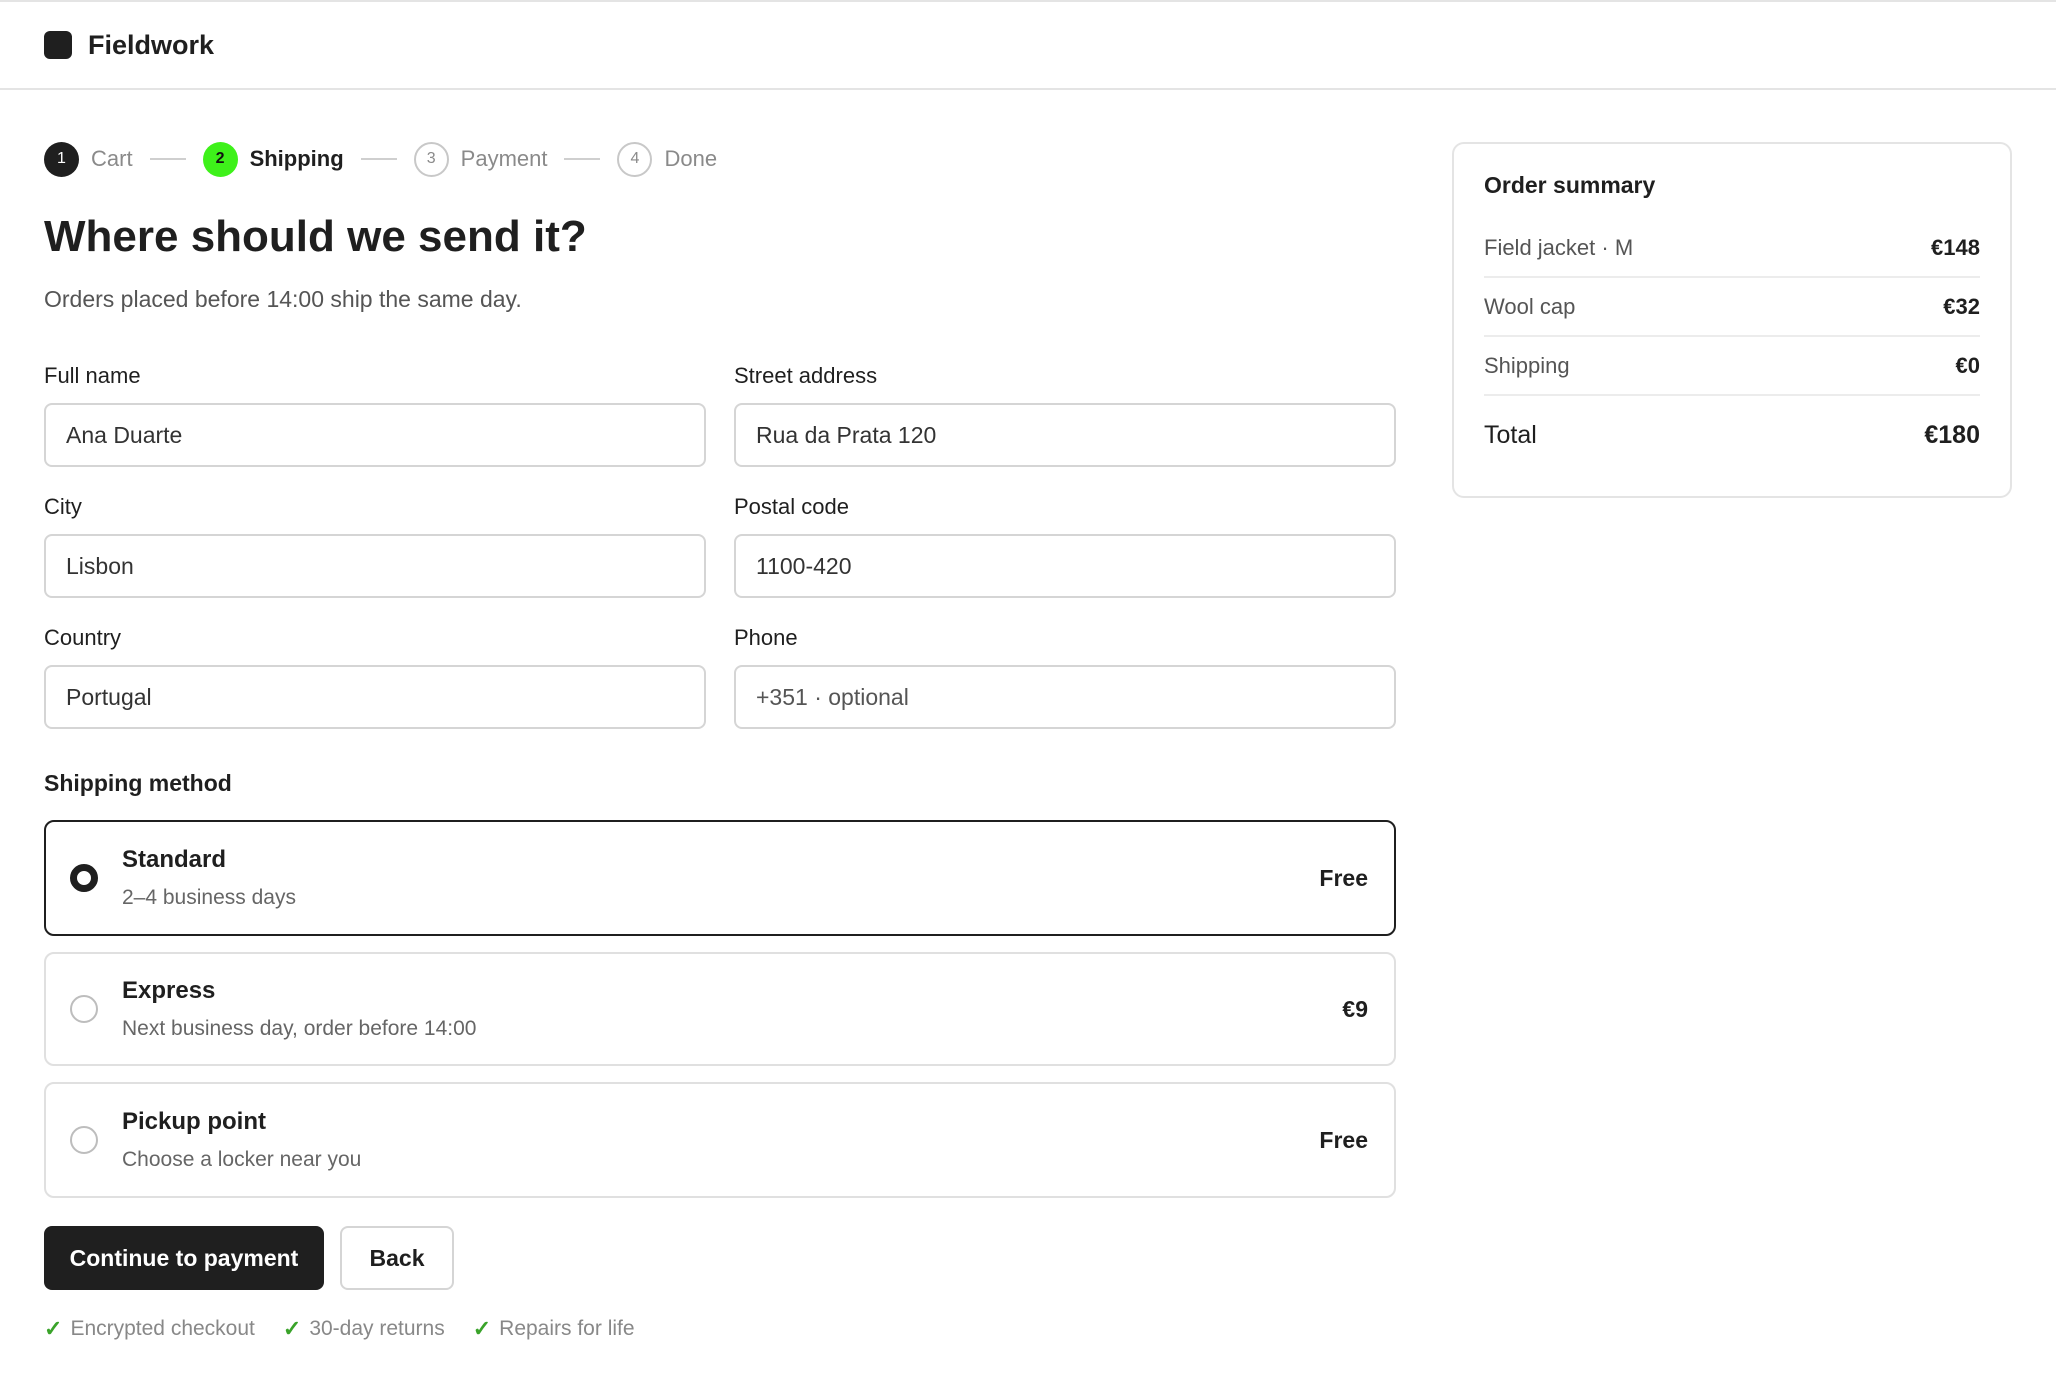 This screenshot has height=1396, width=2056. I want to click on page-title: Where should we send it?, so click(315, 236).